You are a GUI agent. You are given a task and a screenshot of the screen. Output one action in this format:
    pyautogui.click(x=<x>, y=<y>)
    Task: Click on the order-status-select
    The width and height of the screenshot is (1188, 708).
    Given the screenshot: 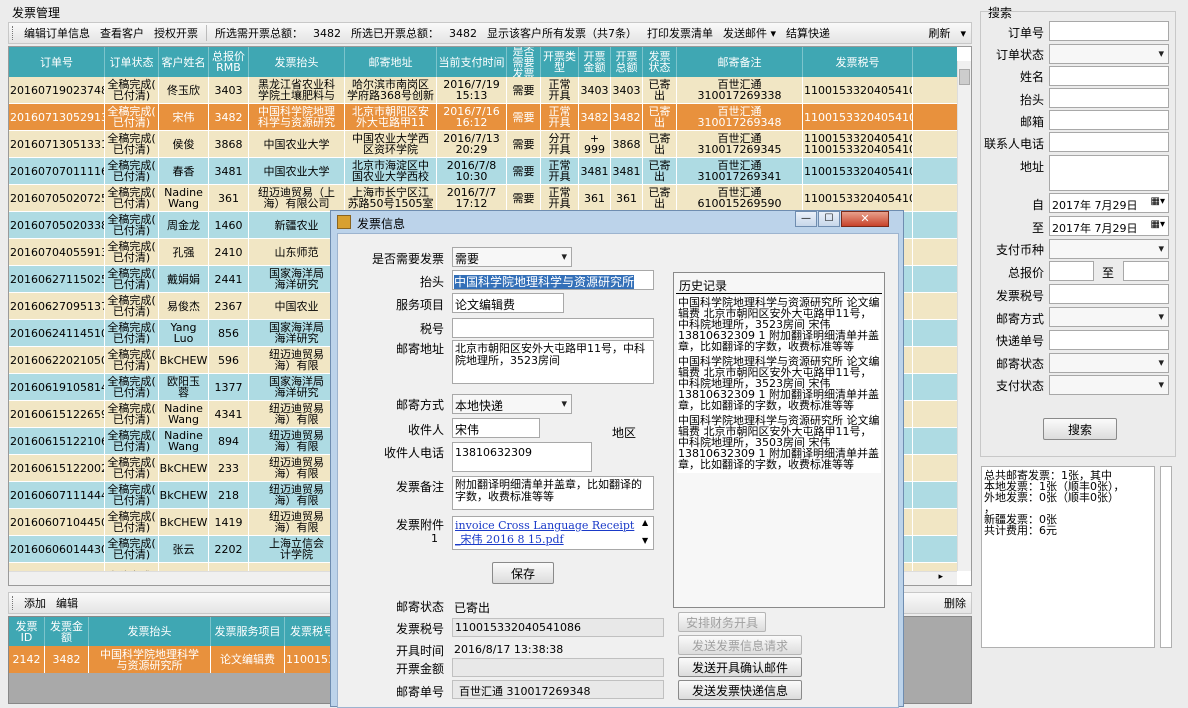 What is the action you would take?
    pyautogui.click(x=1109, y=54)
    